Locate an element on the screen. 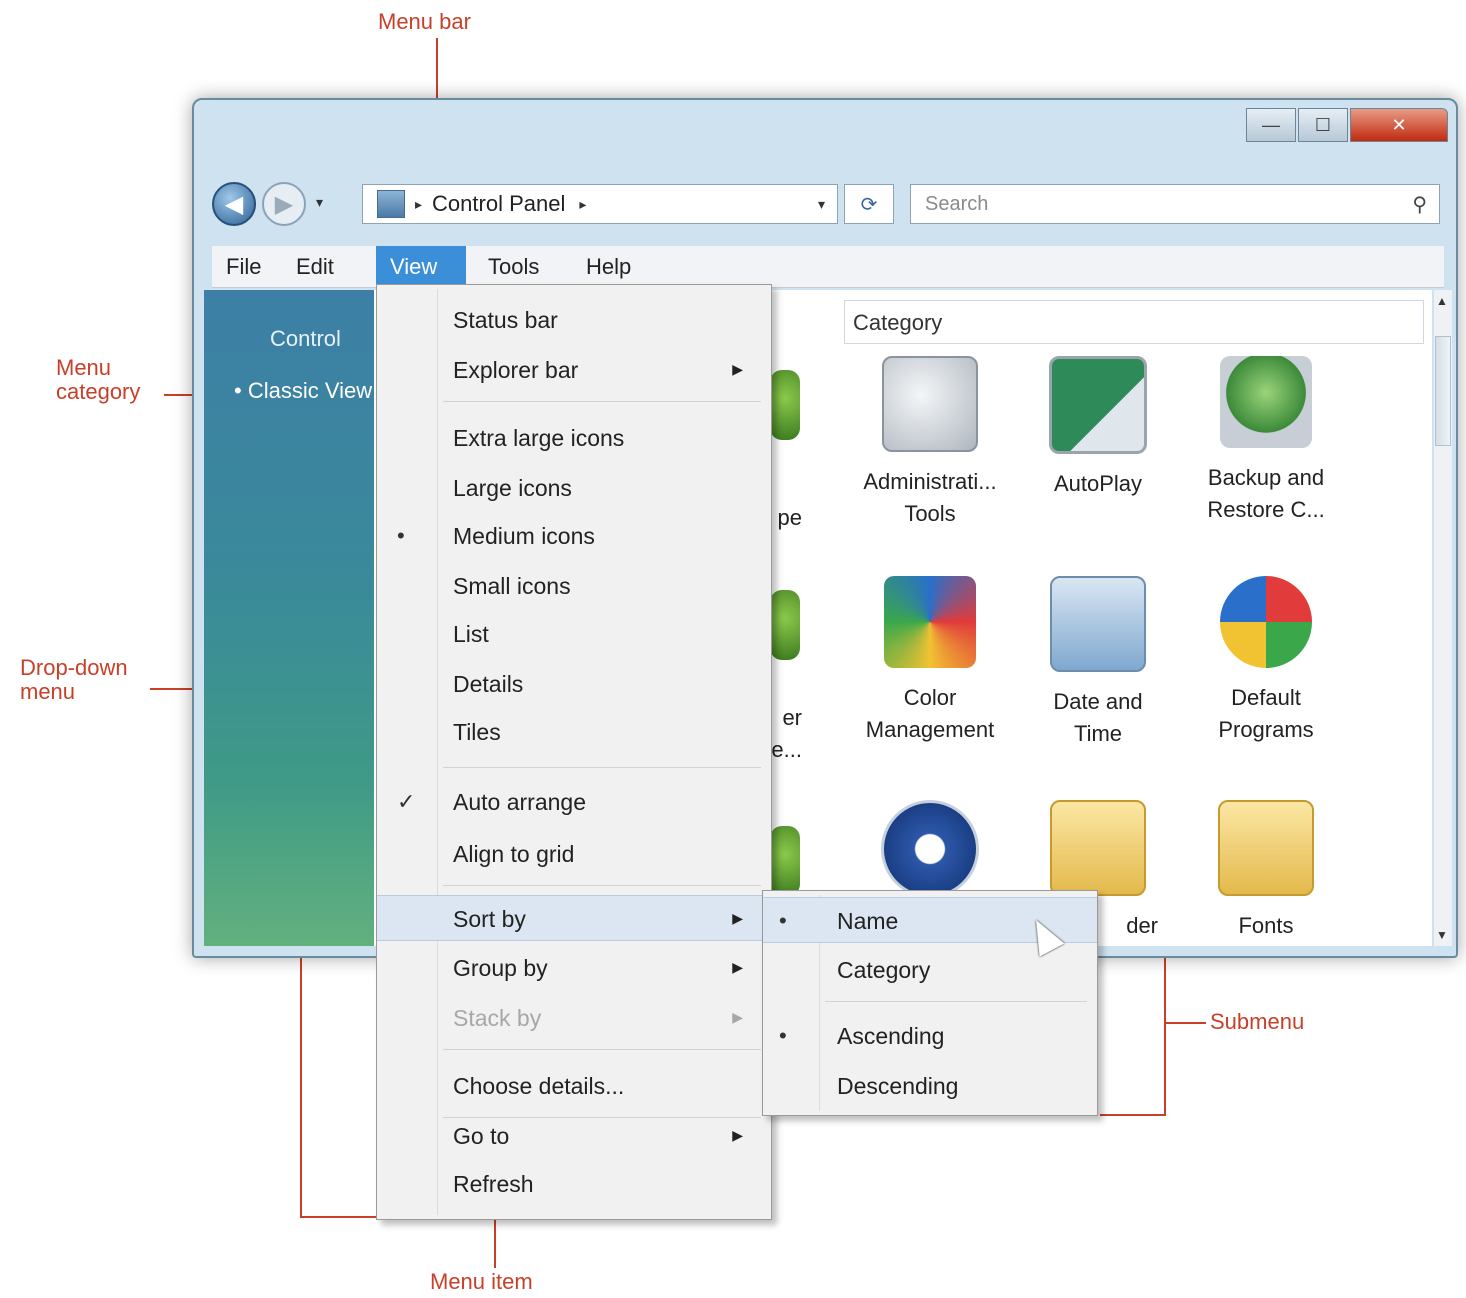  menu-item-group-by: Group by ▶ is located at coordinates (573, 968).